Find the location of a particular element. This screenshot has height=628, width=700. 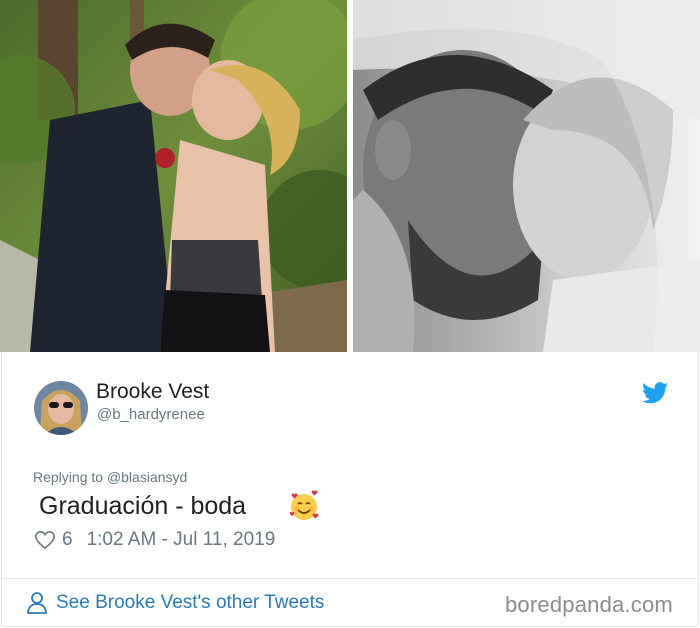

tweet-meta: 6 1:02 AM - Jul 11, 2019 is located at coordinates (154, 540).